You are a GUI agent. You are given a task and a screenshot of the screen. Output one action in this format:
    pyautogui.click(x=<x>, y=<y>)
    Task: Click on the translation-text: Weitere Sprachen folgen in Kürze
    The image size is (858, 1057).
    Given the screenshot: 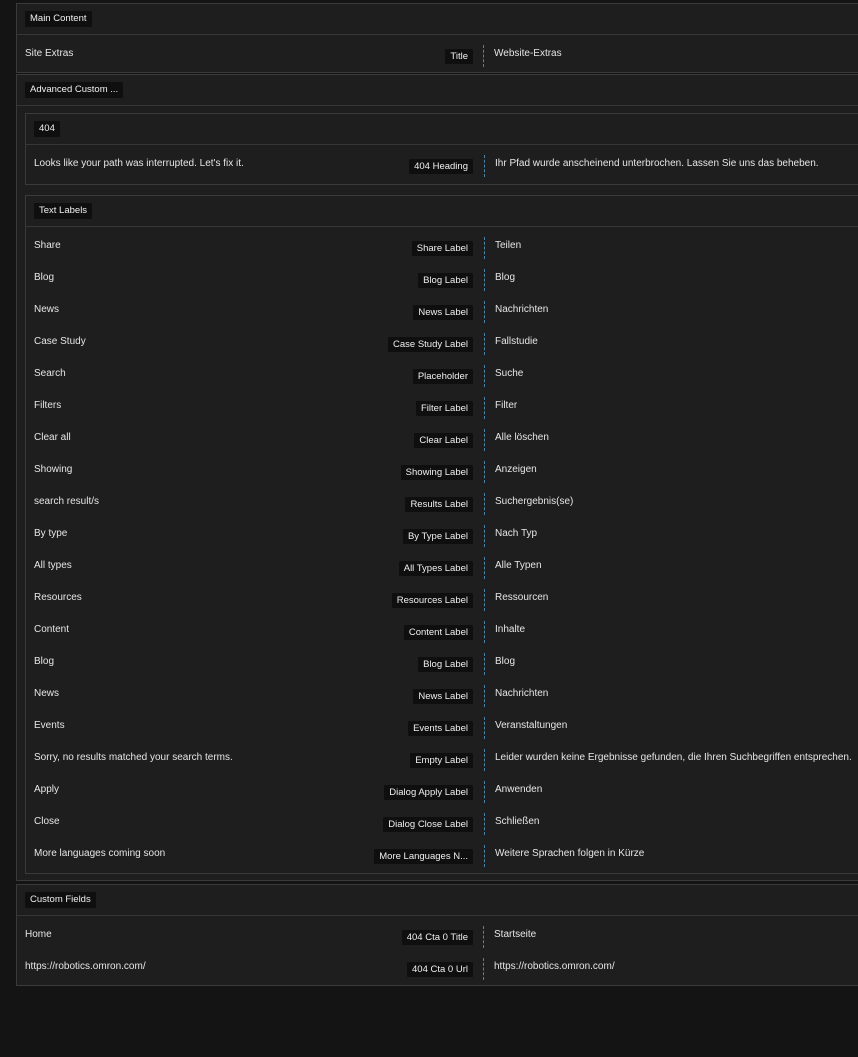 What is the action you would take?
    pyautogui.click(x=569, y=853)
    